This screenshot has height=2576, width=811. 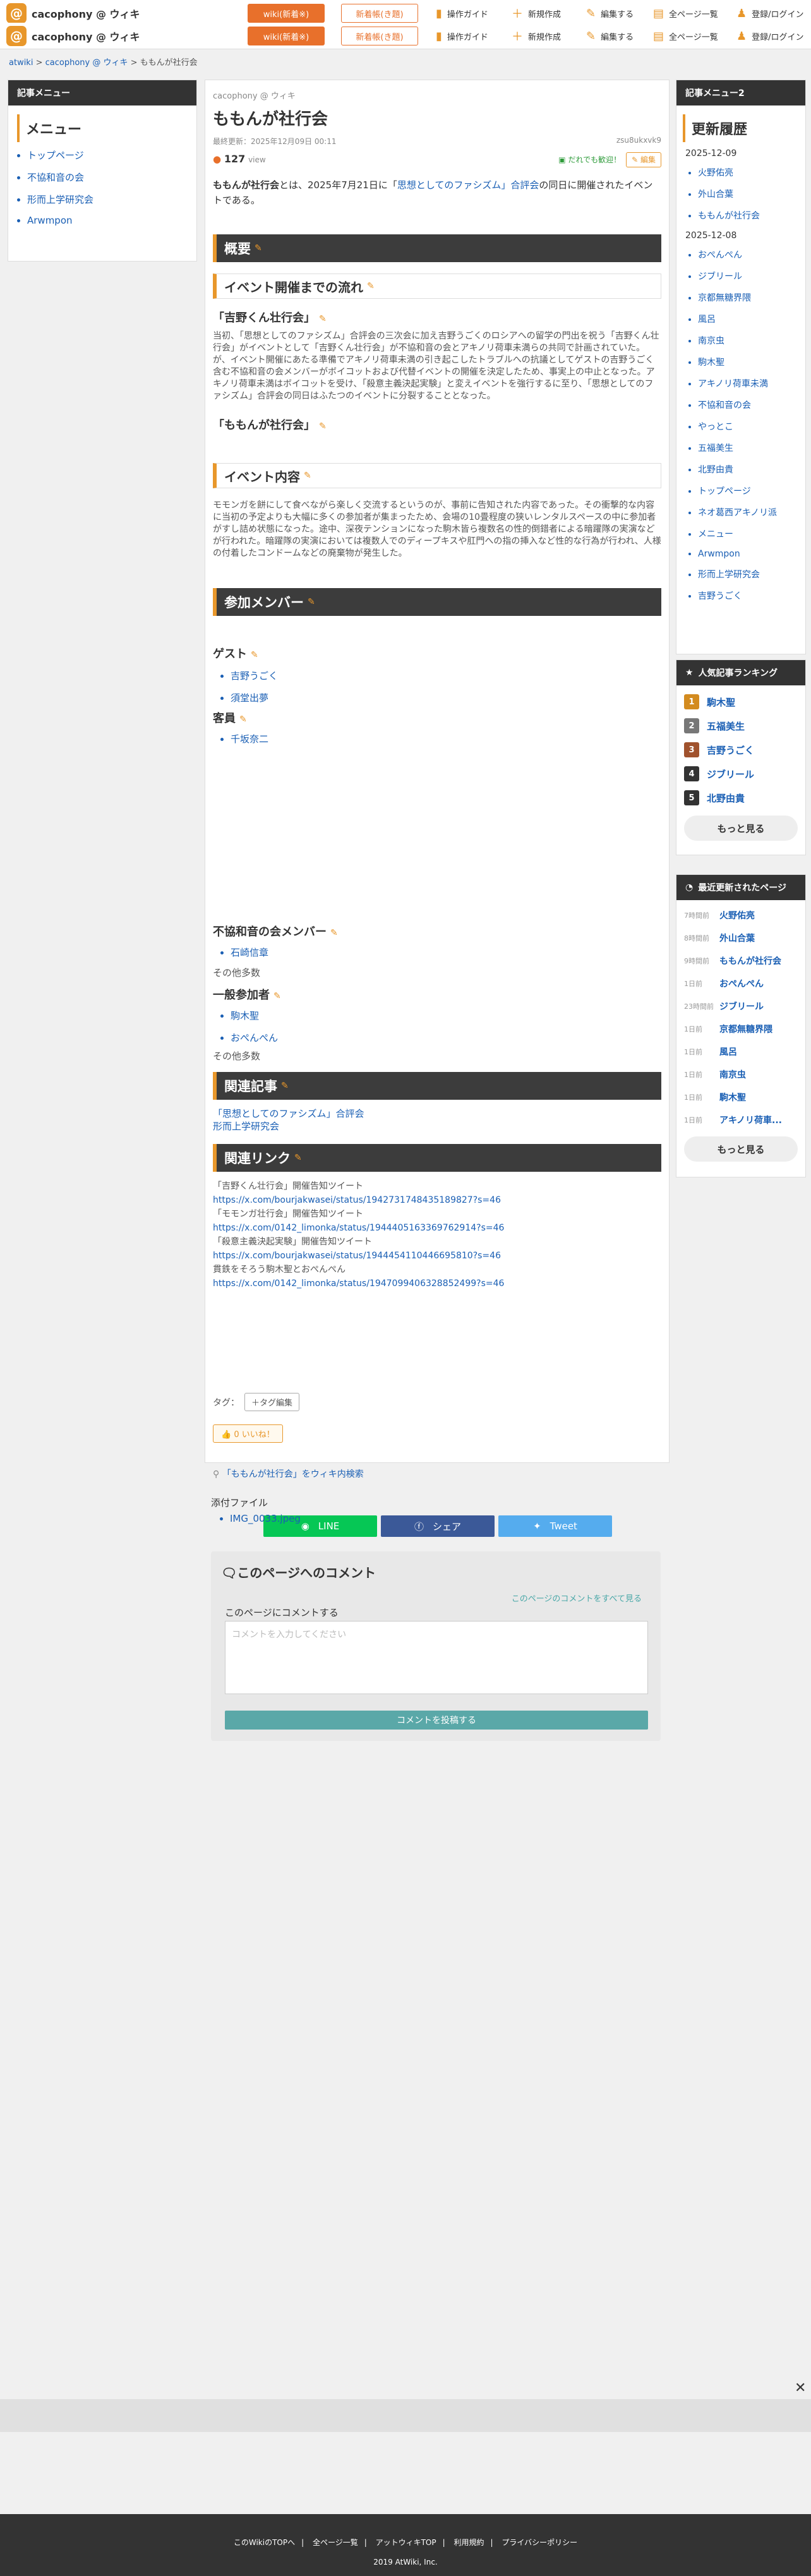 I want to click on ranking-item: 5 北野由貴, so click(x=744, y=797).